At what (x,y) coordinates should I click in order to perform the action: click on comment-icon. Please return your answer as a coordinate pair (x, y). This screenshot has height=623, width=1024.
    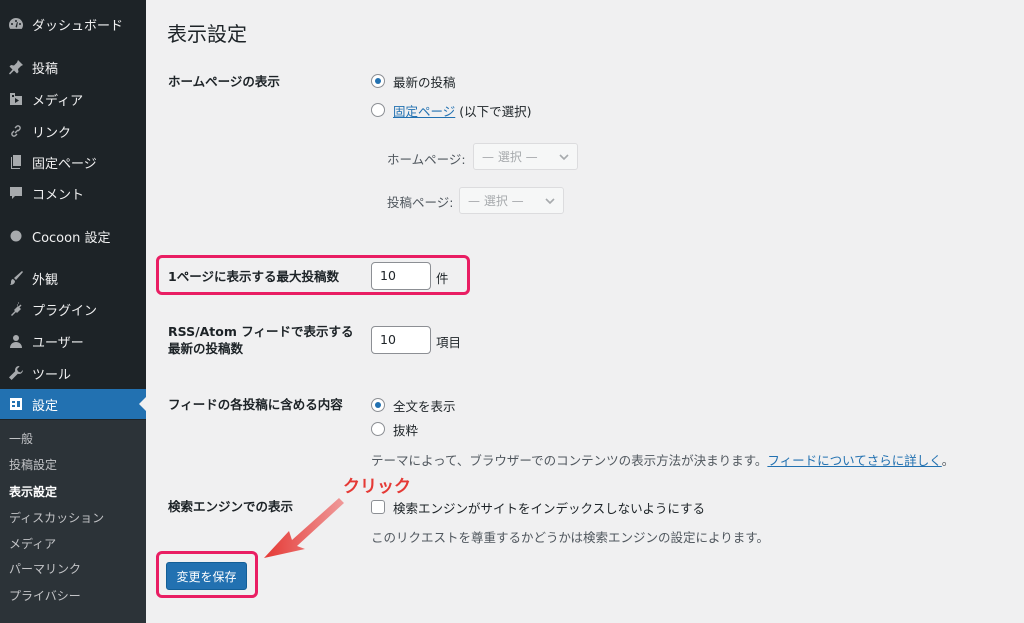
    Looking at the image, I should click on (16, 193).